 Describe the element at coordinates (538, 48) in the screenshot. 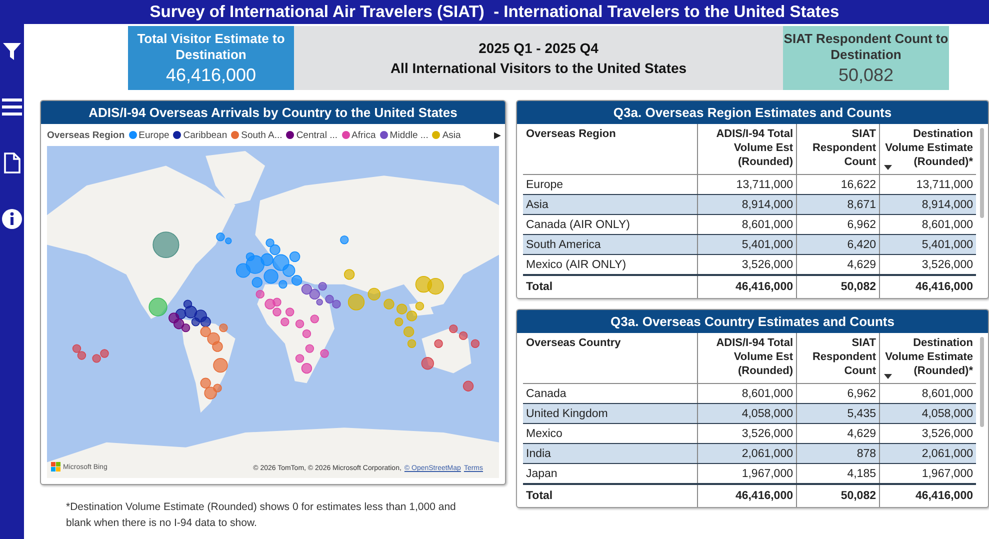

I see `period-label: 2025 Q1 - 2025 Q4` at that location.